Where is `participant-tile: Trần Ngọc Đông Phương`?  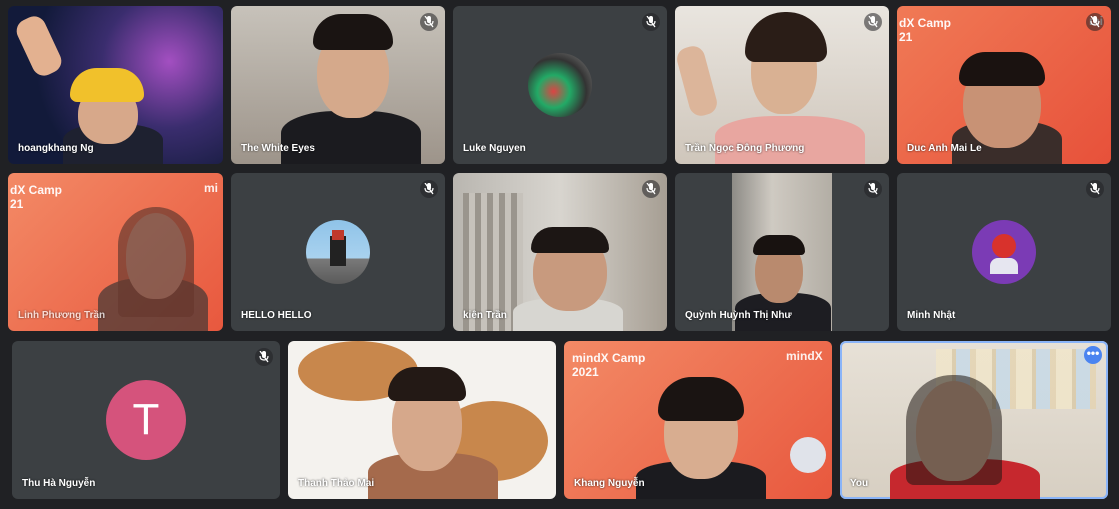
participant-tile: Trần Ngọc Đông Phương is located at coordinates (782, 85).